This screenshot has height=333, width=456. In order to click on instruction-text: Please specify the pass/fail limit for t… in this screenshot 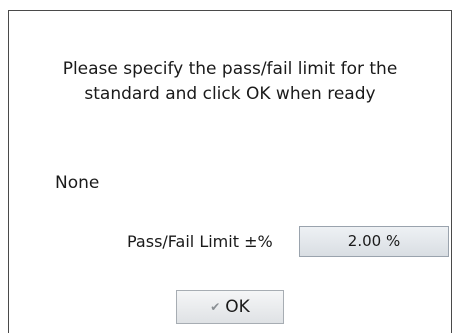, I will do `click(230, 82)`.